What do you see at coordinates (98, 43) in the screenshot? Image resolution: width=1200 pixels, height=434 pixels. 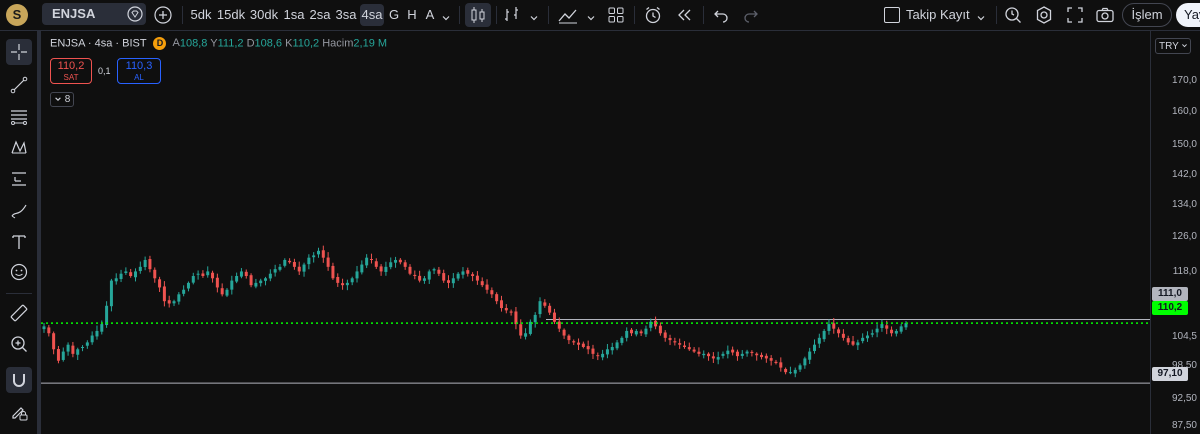 I see `legend-title: ENJSA · 4sa · BIST` at bounding box center [98, 43].